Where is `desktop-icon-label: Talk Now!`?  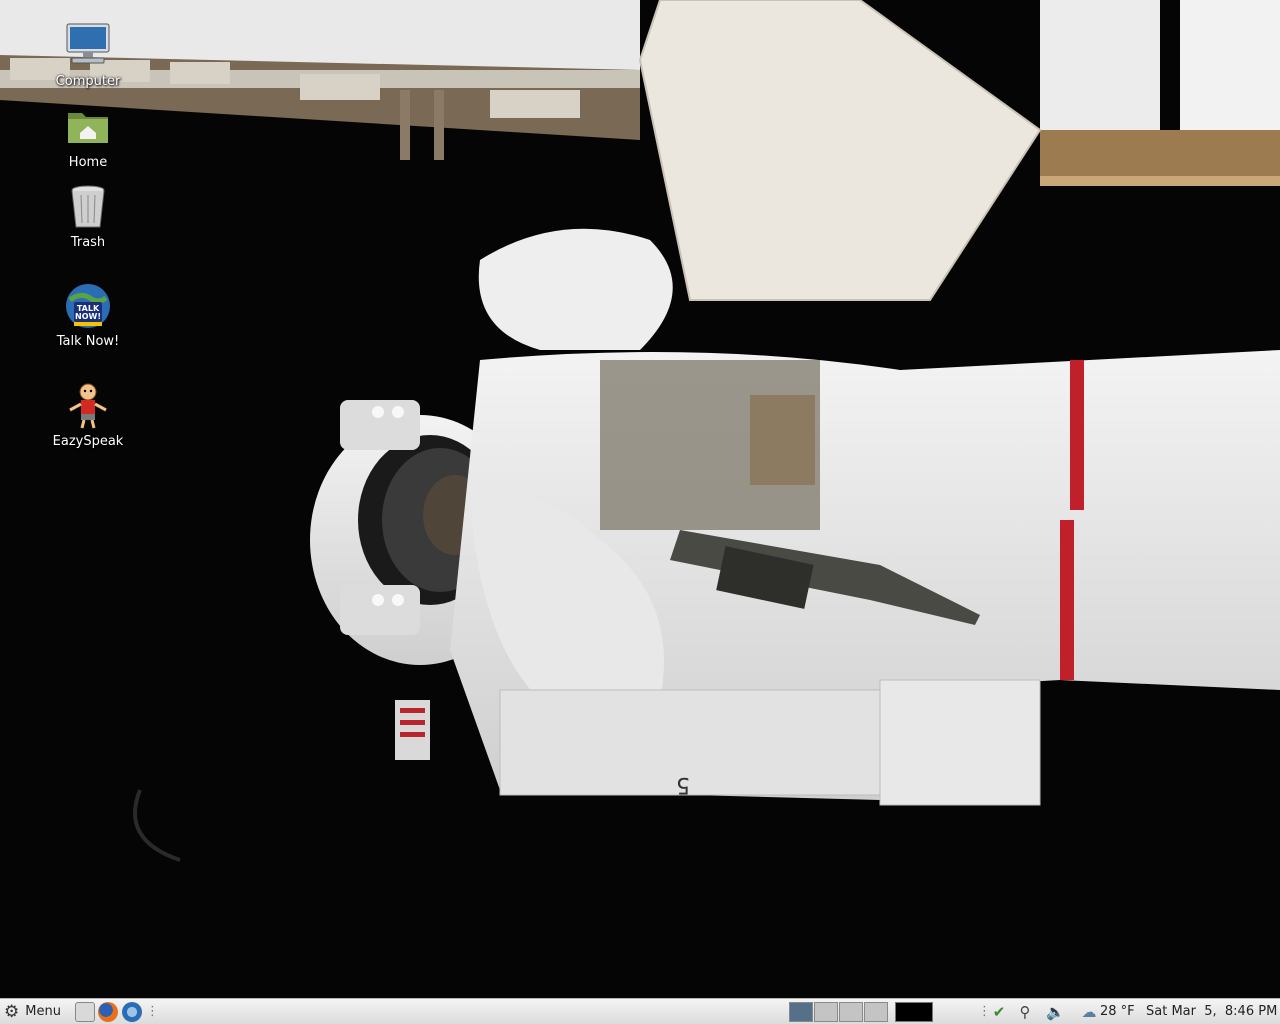
desktop-icon-label: Talk Now! is located at coordinates (88, 341).